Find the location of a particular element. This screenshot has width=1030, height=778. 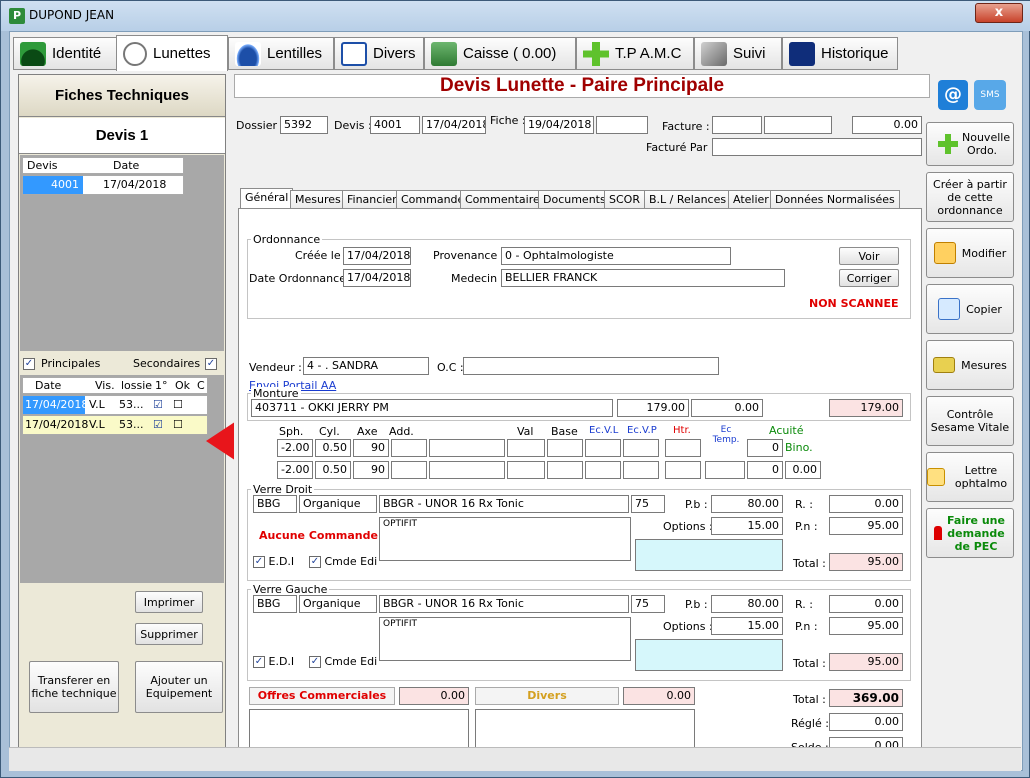

offres-total-field: 0.00 is located at coordinates (434, 696).